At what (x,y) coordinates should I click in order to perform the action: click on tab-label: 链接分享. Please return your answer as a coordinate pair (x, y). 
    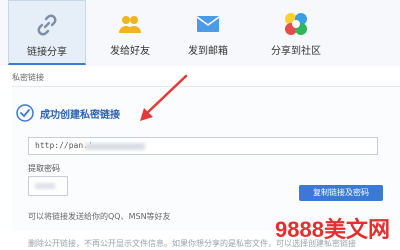
    Looking at the image, I should click on (47, 52).